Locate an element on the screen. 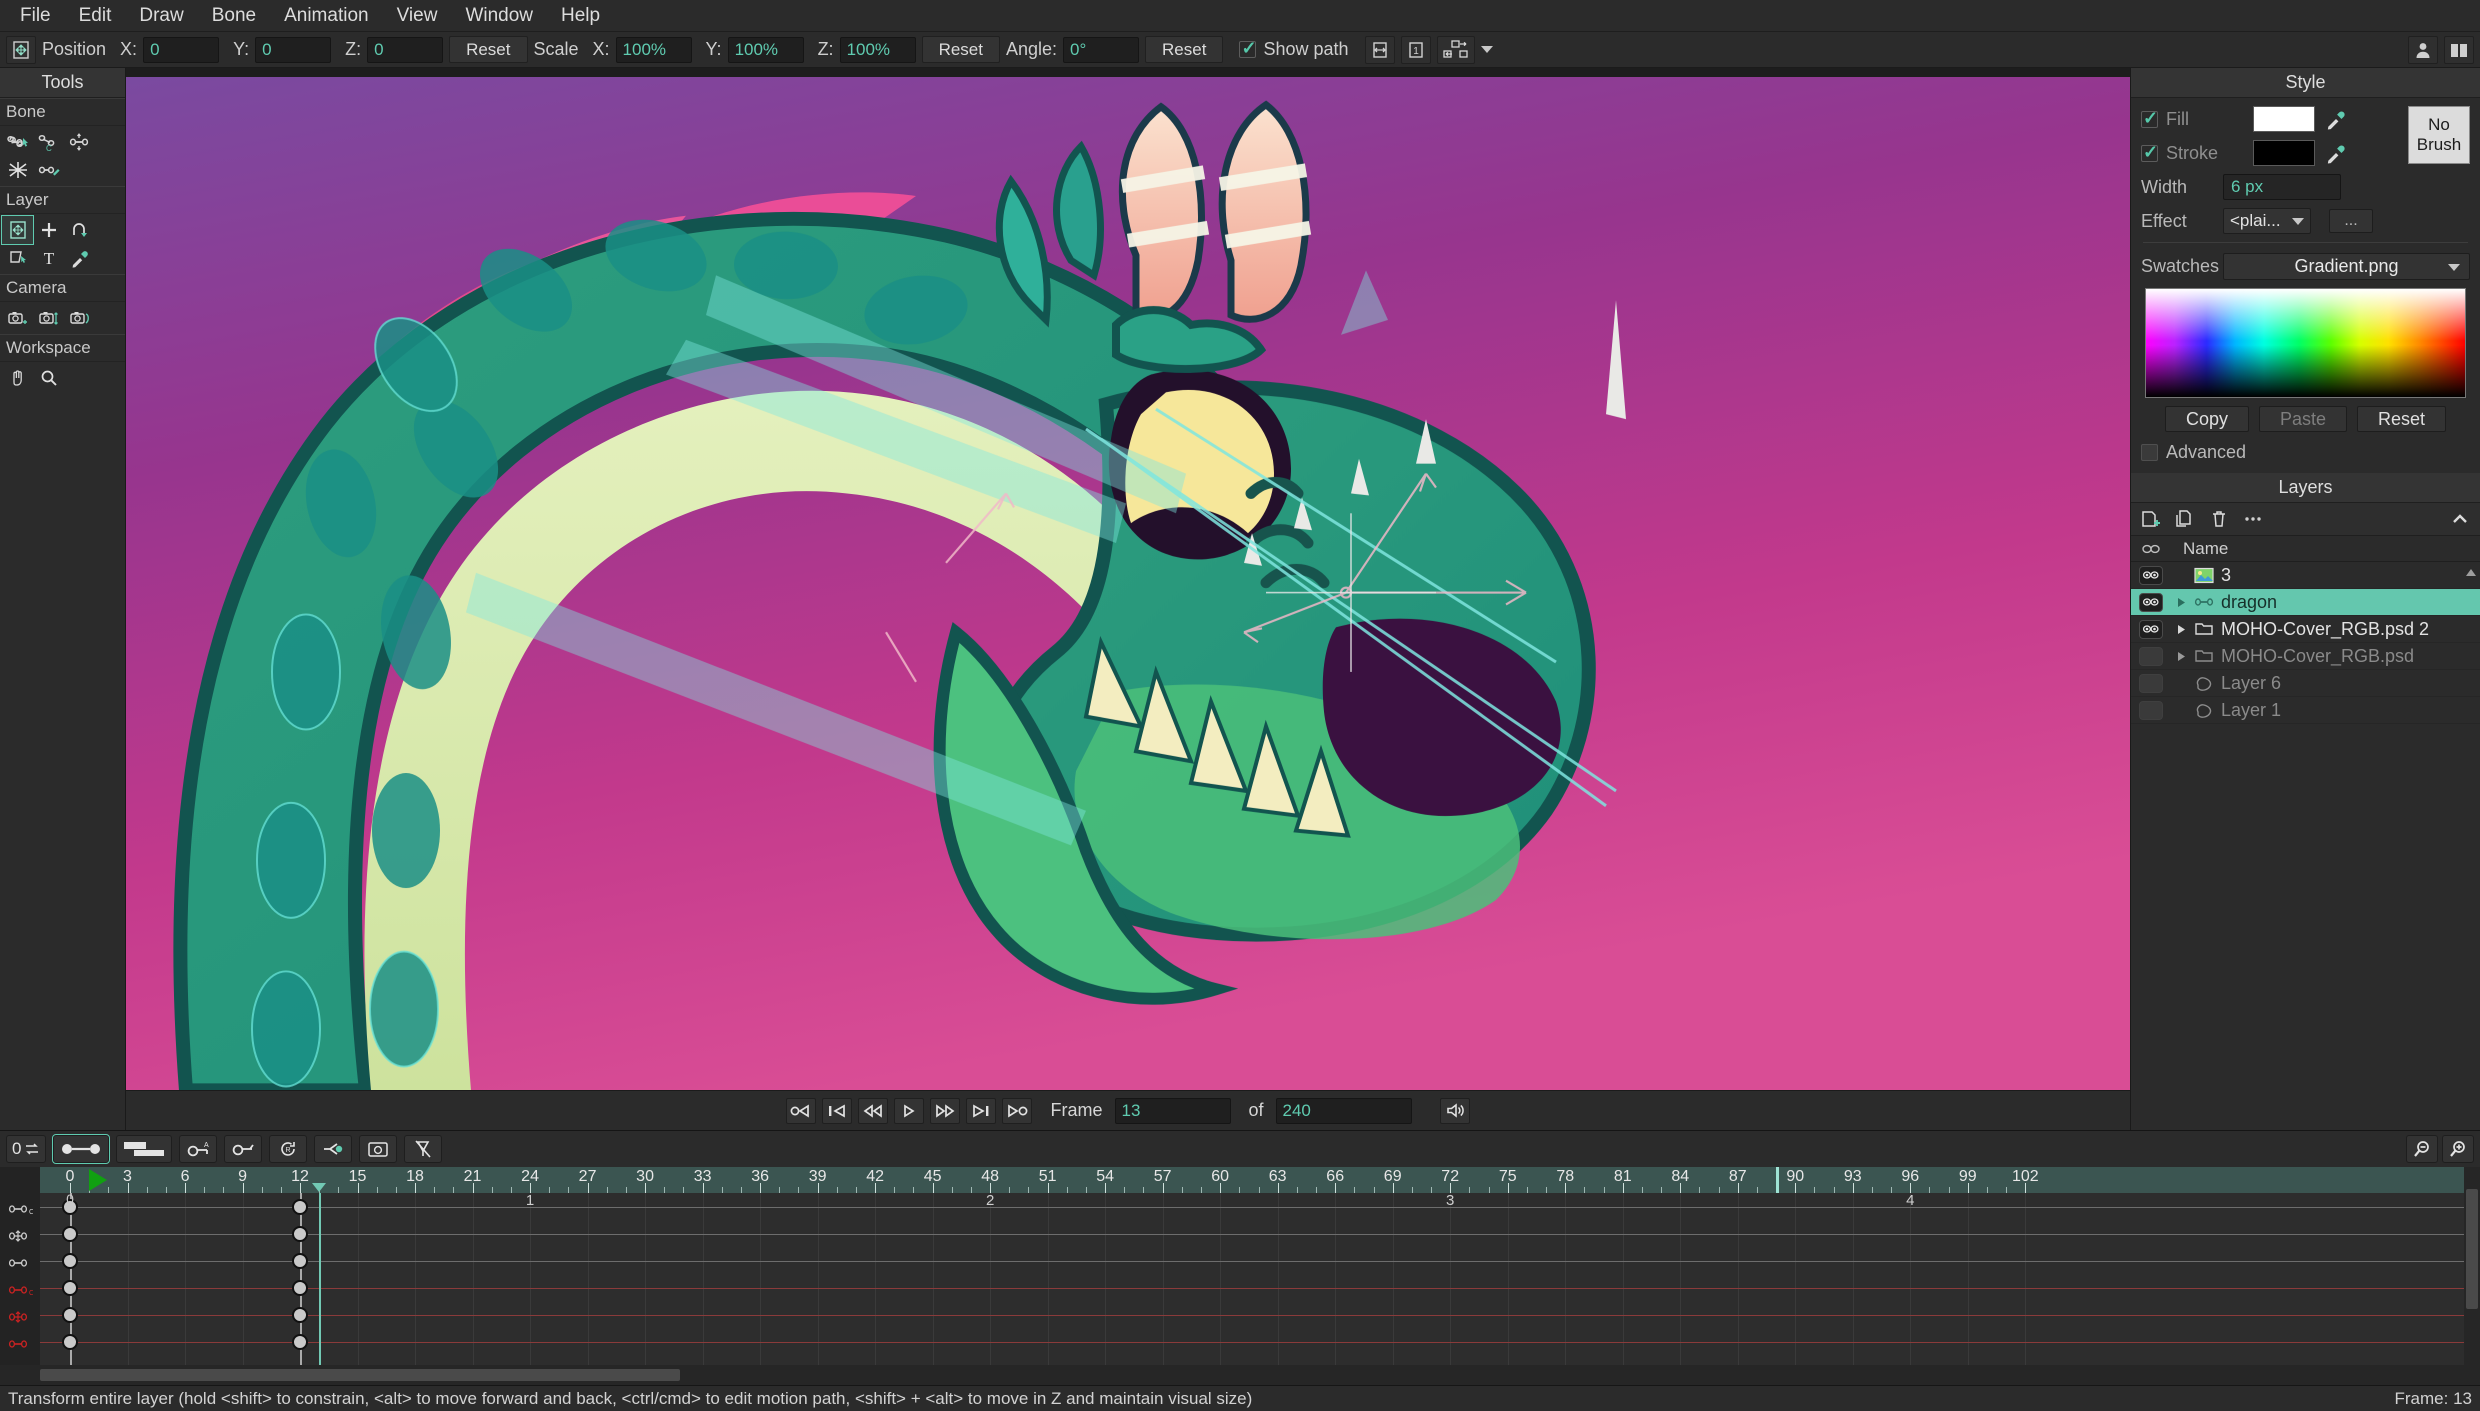 This screenshot has width=2480, height=1411. text-icon: T is located at coordinates (48, 258).